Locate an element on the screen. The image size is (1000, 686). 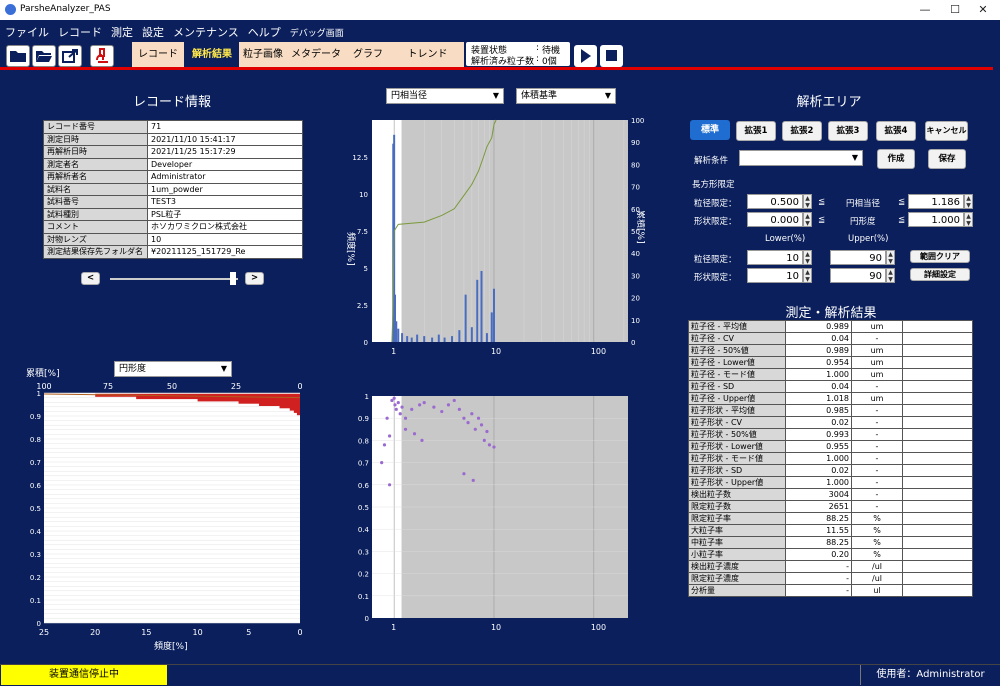
result-row: 分析量 - ul is located at coordinates (830, 590).